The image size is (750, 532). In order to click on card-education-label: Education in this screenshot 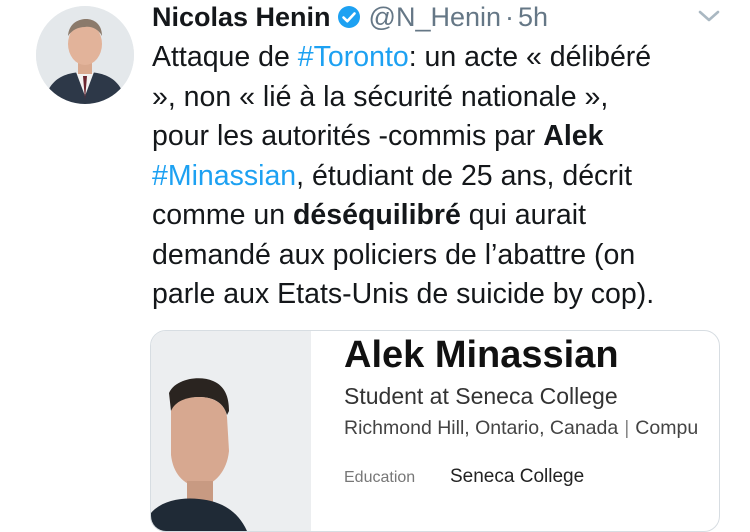, I will do `click(380, 477)`.